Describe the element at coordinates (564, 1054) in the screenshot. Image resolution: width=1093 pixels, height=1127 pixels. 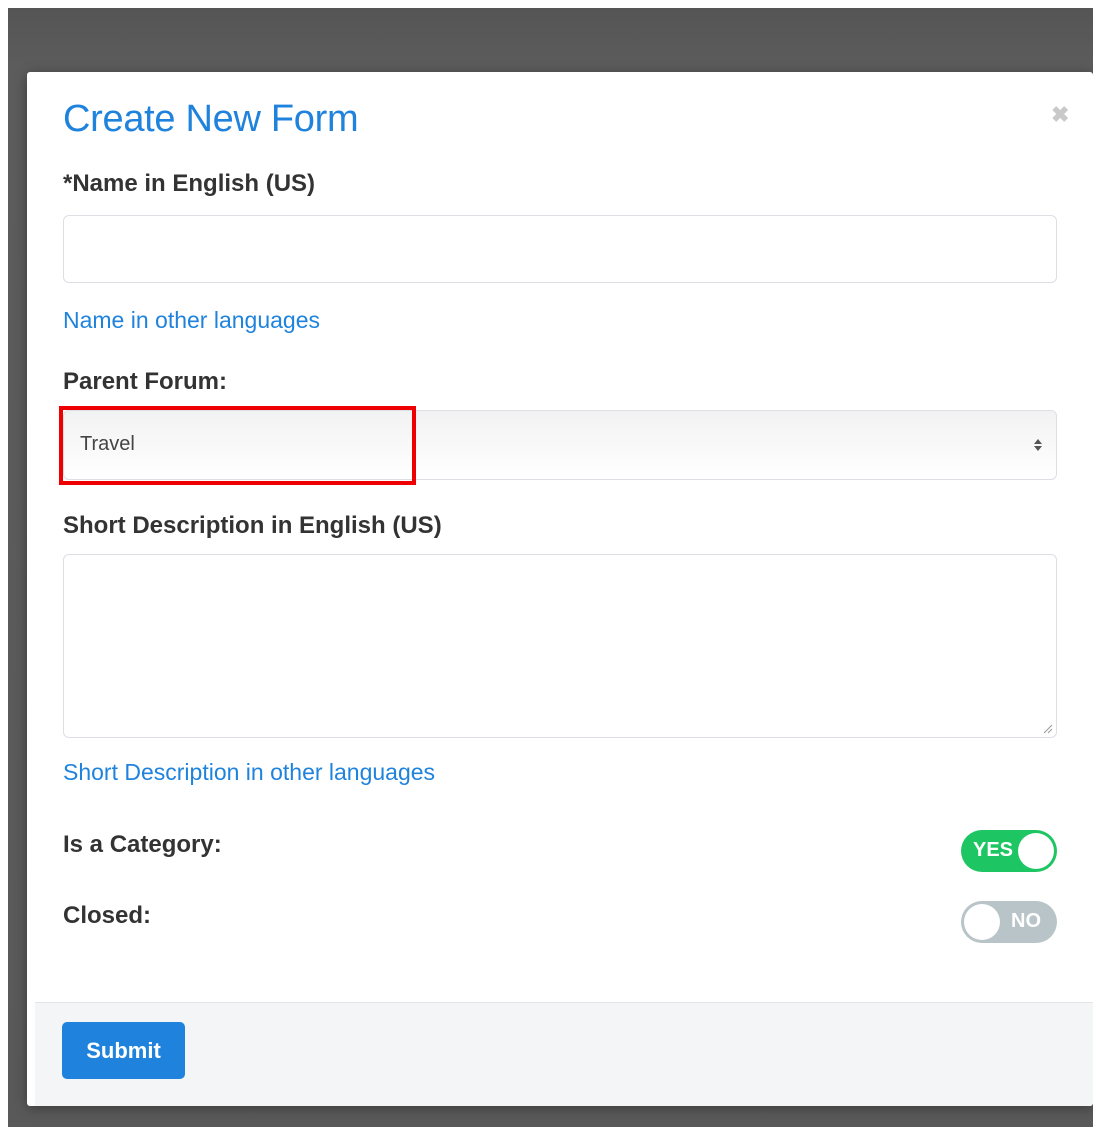
I see `modal-footer: Submit` at that location.